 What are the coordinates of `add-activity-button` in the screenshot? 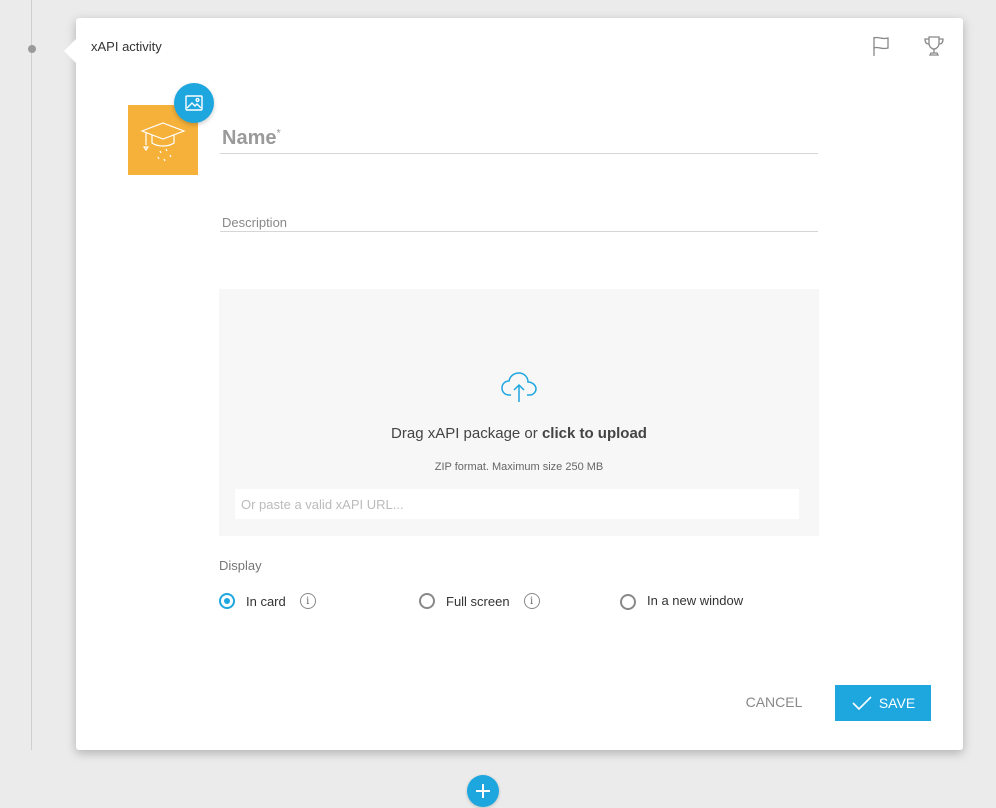 It's located at (483, 791).